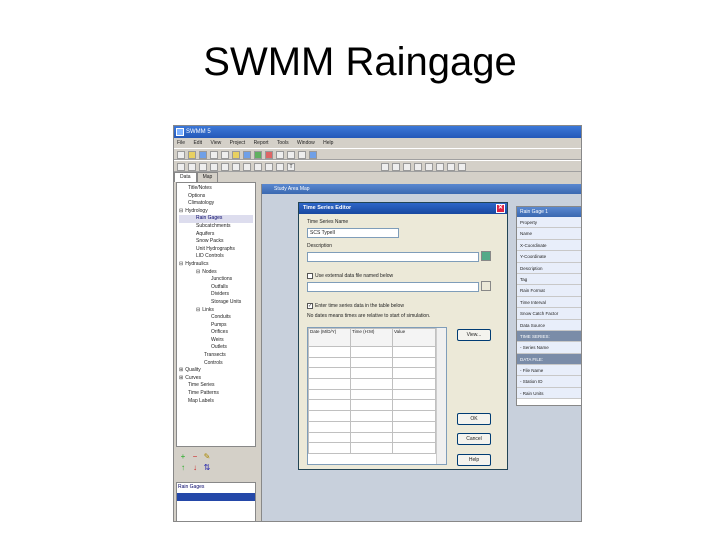 This screenshot has height=540, width=720. I want to click on menu-report: Report, so click(261, 143).